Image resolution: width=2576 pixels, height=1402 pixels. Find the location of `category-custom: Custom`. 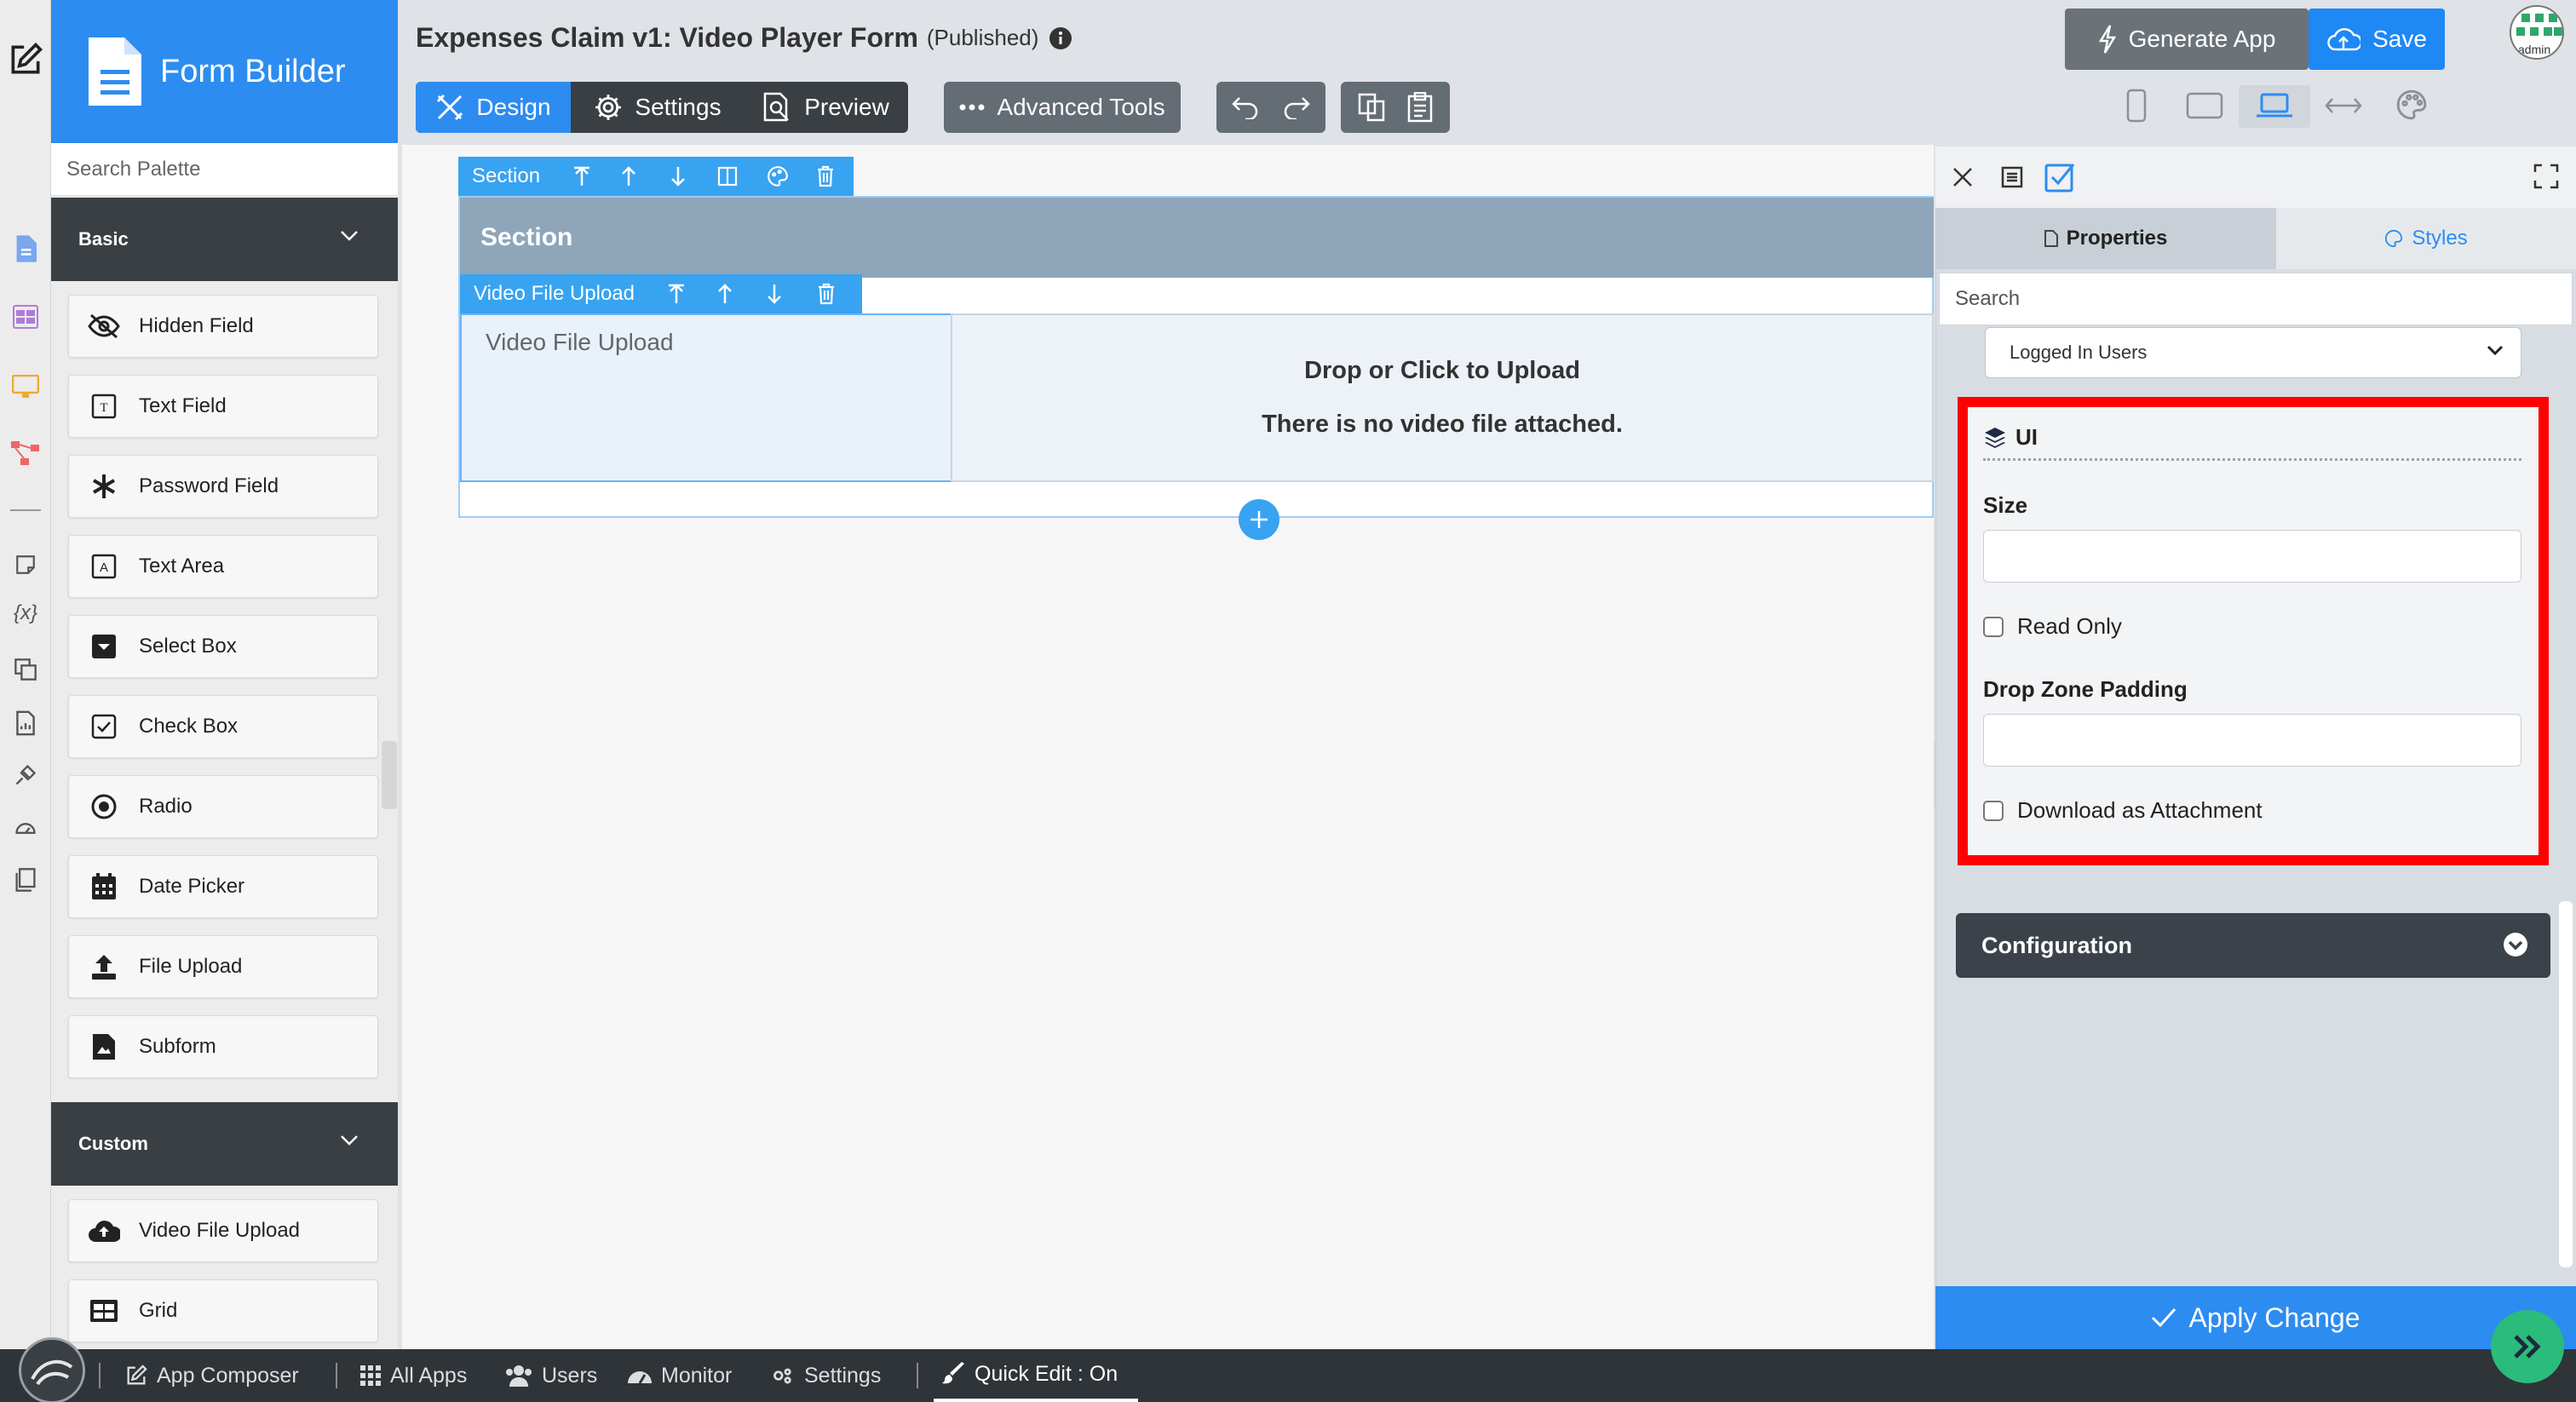

category-custom: Custom is located at coordinates (224, 1144).